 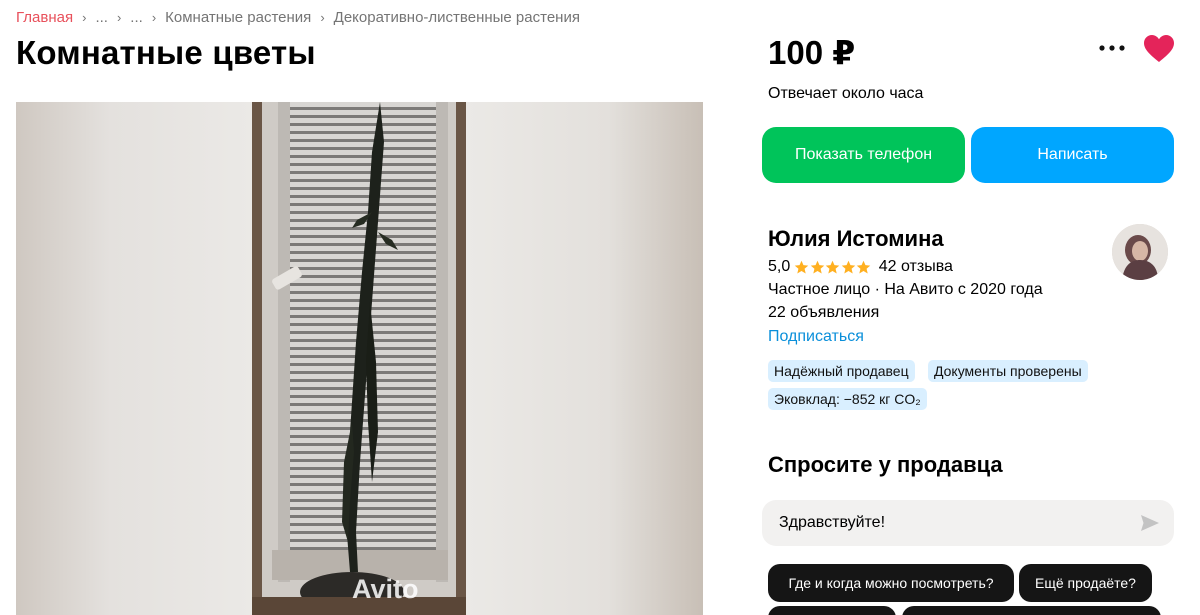 What do you see at coordinates (846, 93) in the screenshot?
I see `response-time: Отвечает около часа` at bounding box center [846, 93].